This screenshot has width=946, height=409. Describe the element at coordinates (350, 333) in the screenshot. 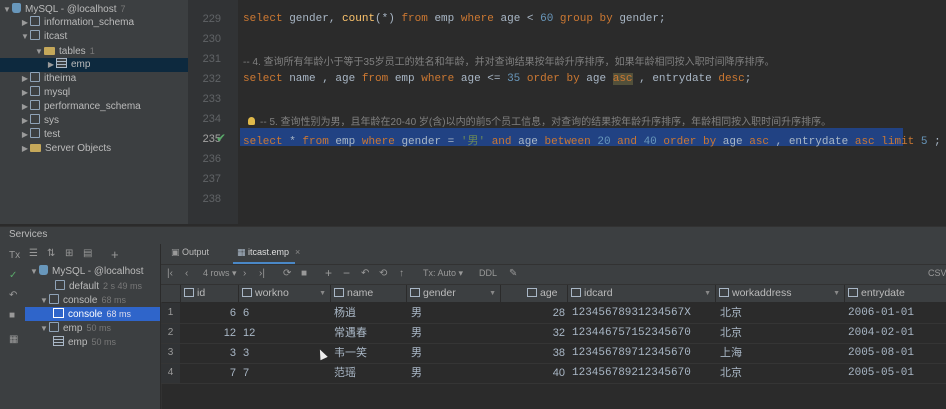

I see `cell-name: 常遇春` at that location.